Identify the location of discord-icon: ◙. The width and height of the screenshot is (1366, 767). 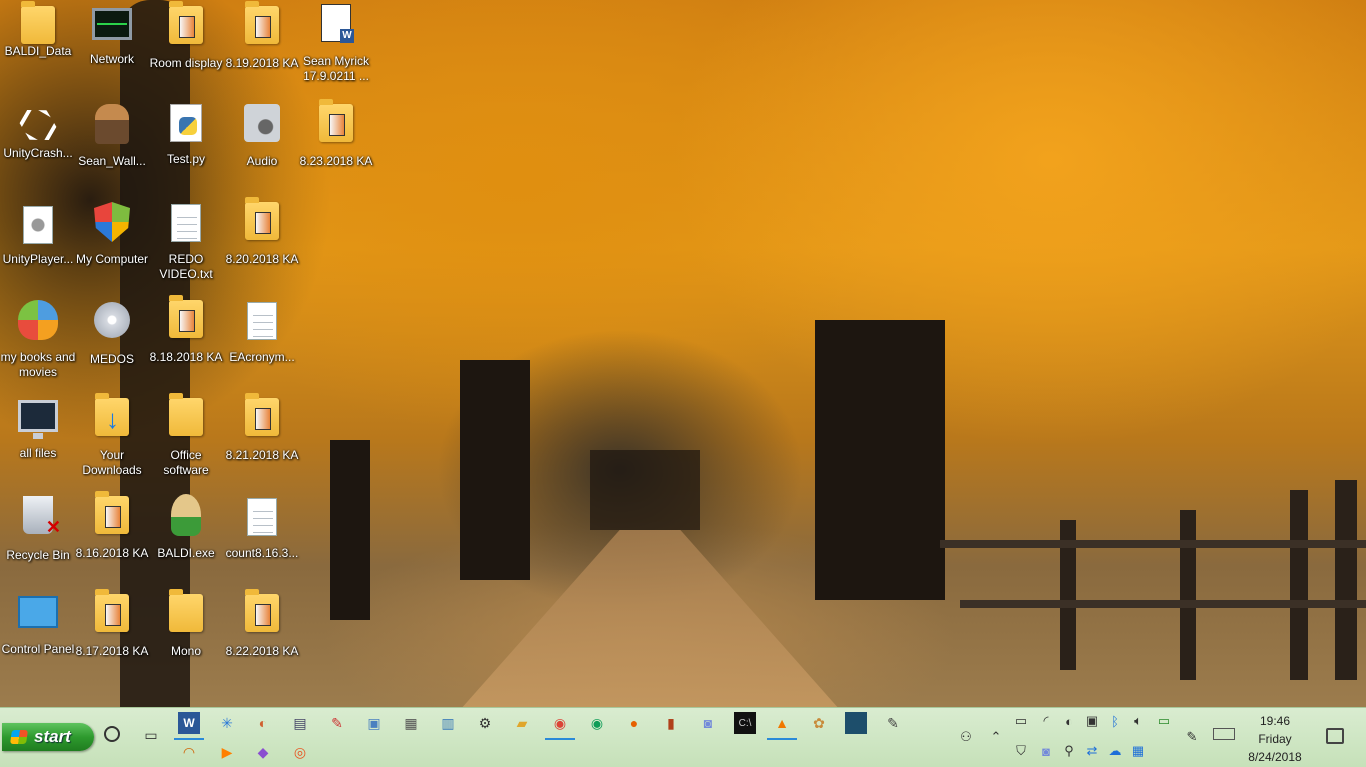
(708, 723).